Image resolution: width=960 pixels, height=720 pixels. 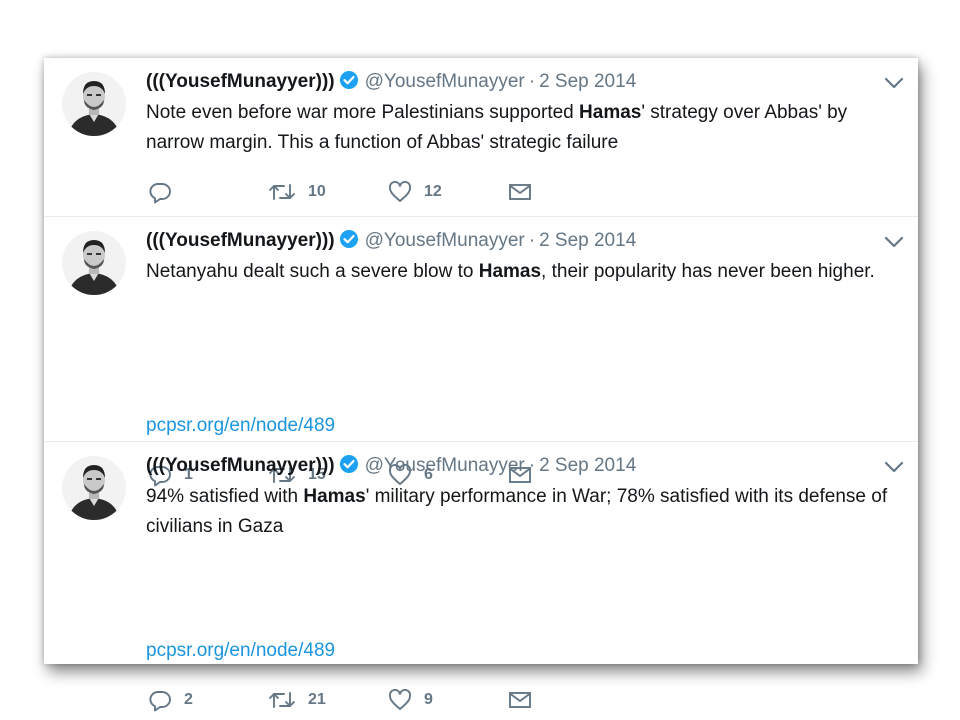 I want to click on like-button: 12, so click(x=415, y=192).